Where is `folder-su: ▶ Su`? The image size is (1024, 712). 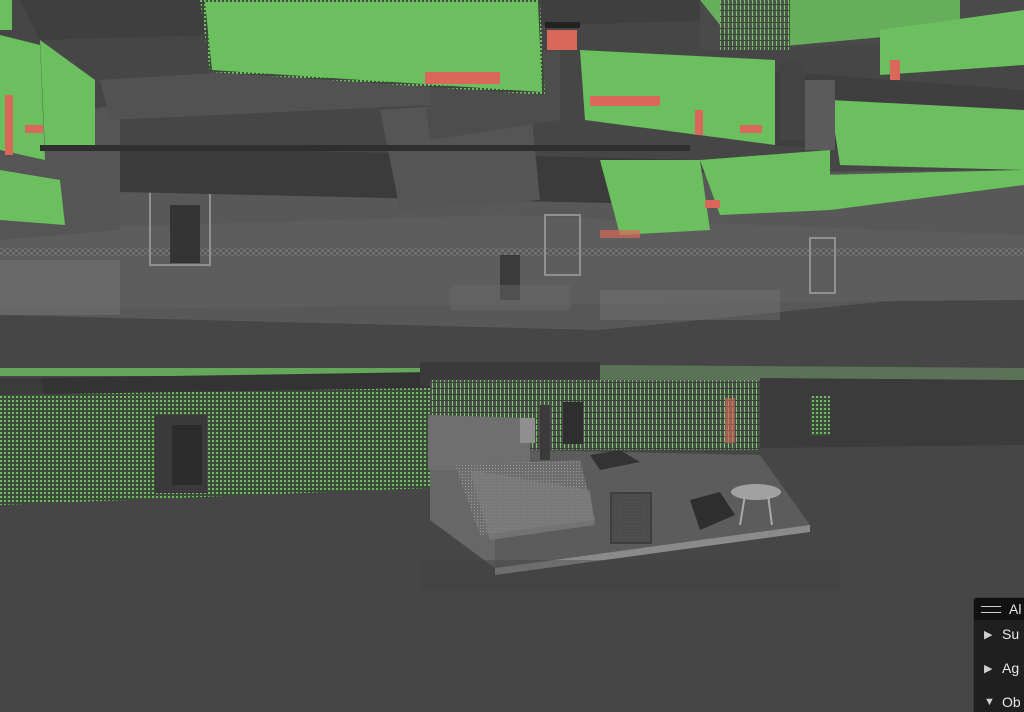
folder-su: ▶ Su is located at coordinates (999, 634).